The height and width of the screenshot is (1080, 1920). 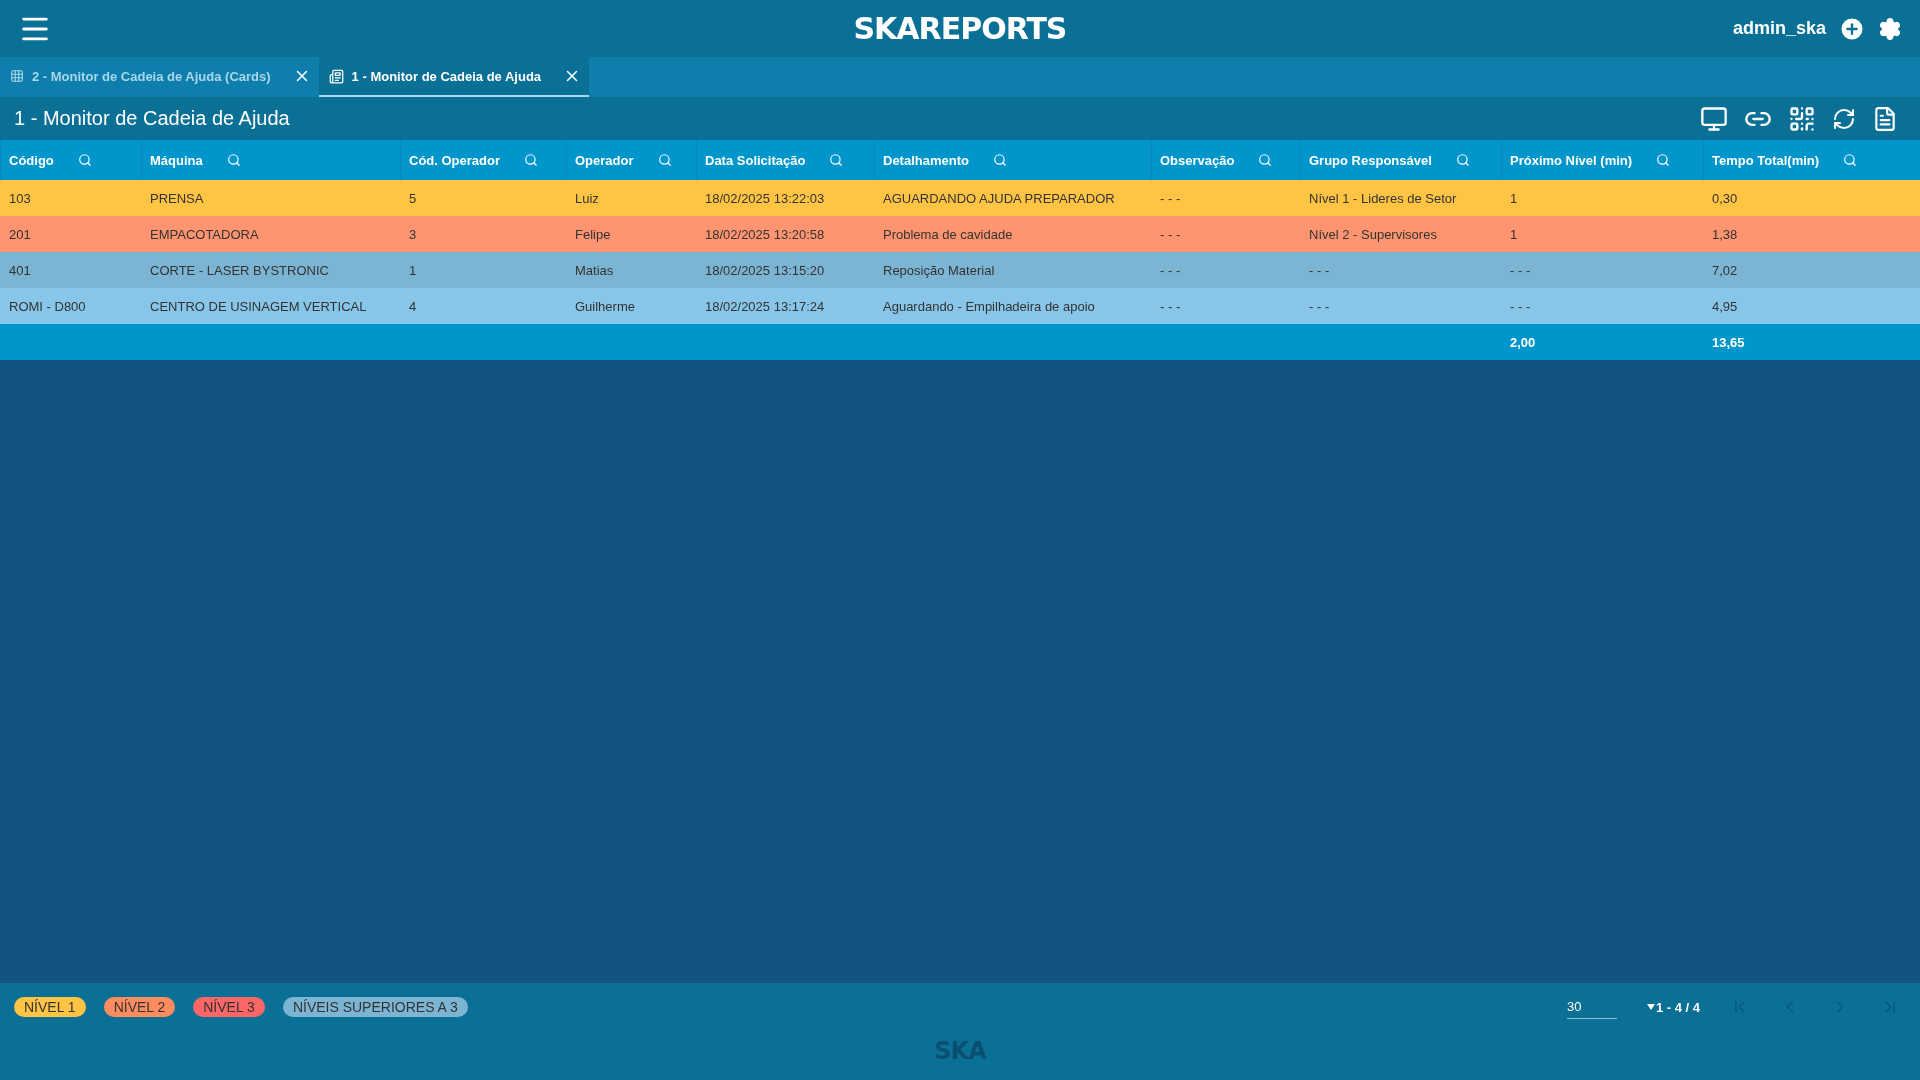 I want to click on column-header: Máquina, so click(x=270, y=160).